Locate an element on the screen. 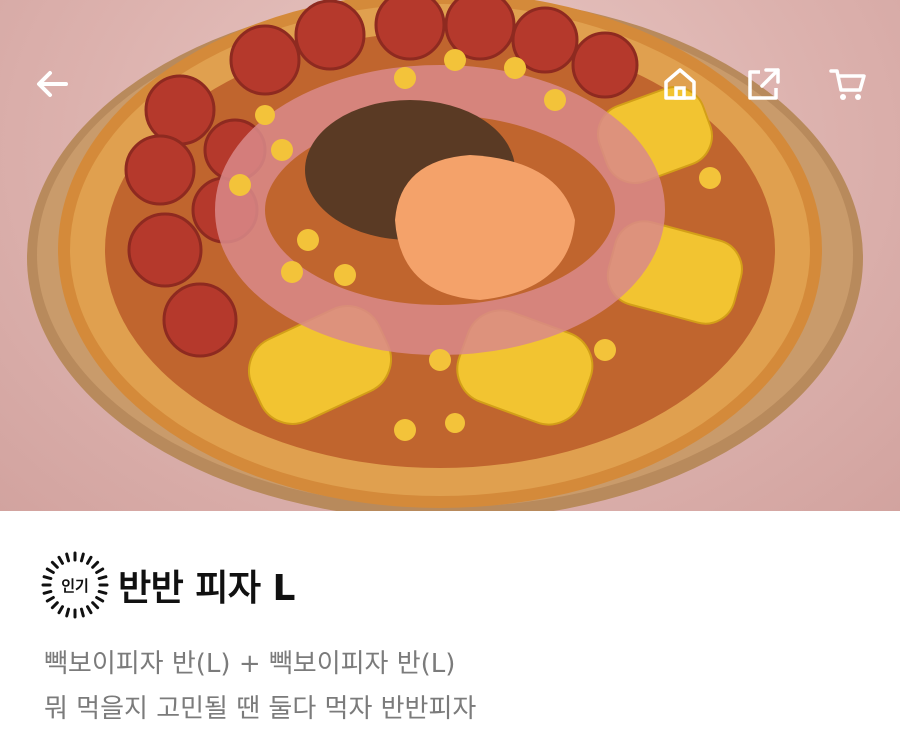 This screenshot has height=736, width=900. home-button is located at coordinates (680, 84).